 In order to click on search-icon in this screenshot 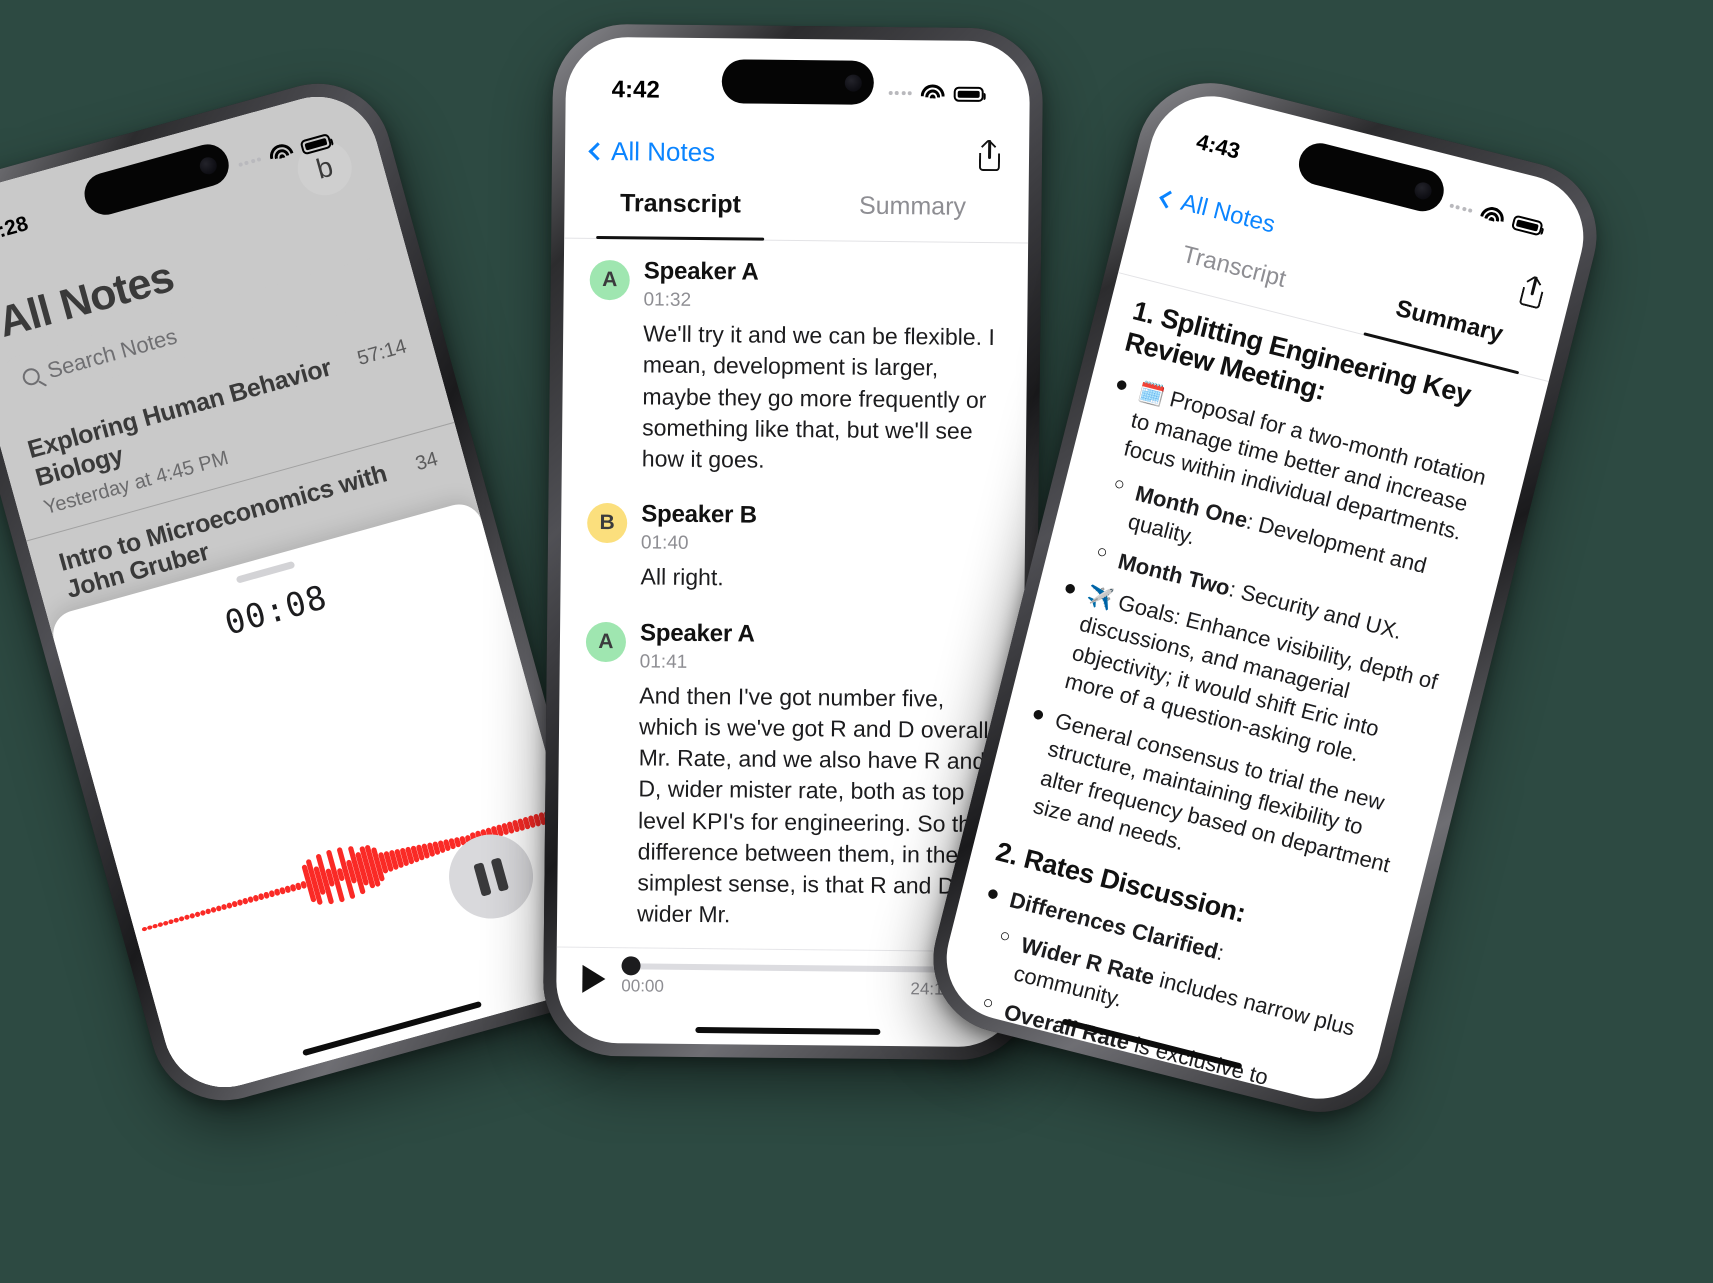, I will do `click(31, 376)`.